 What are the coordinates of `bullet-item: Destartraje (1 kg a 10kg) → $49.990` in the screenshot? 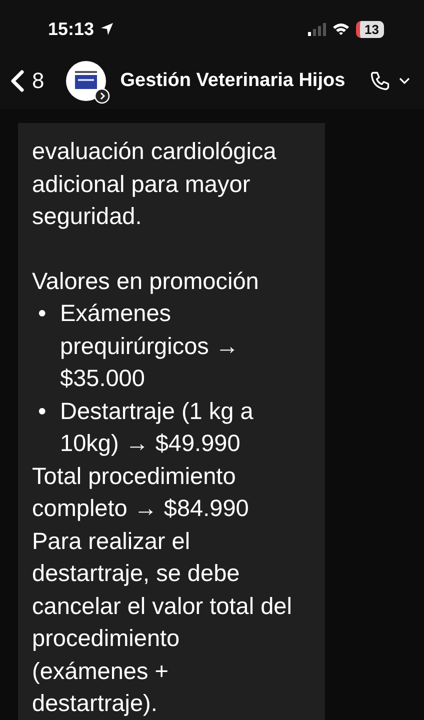 It's located at (157, 427).